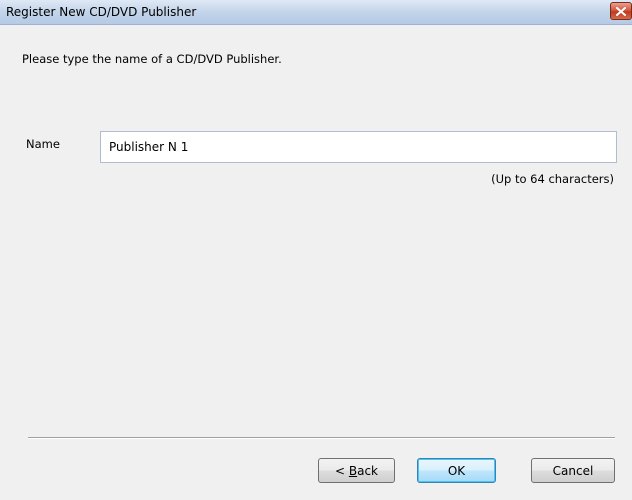 This screenshot has height=500, width=632. I want to click on close-button, so click(621, 11).